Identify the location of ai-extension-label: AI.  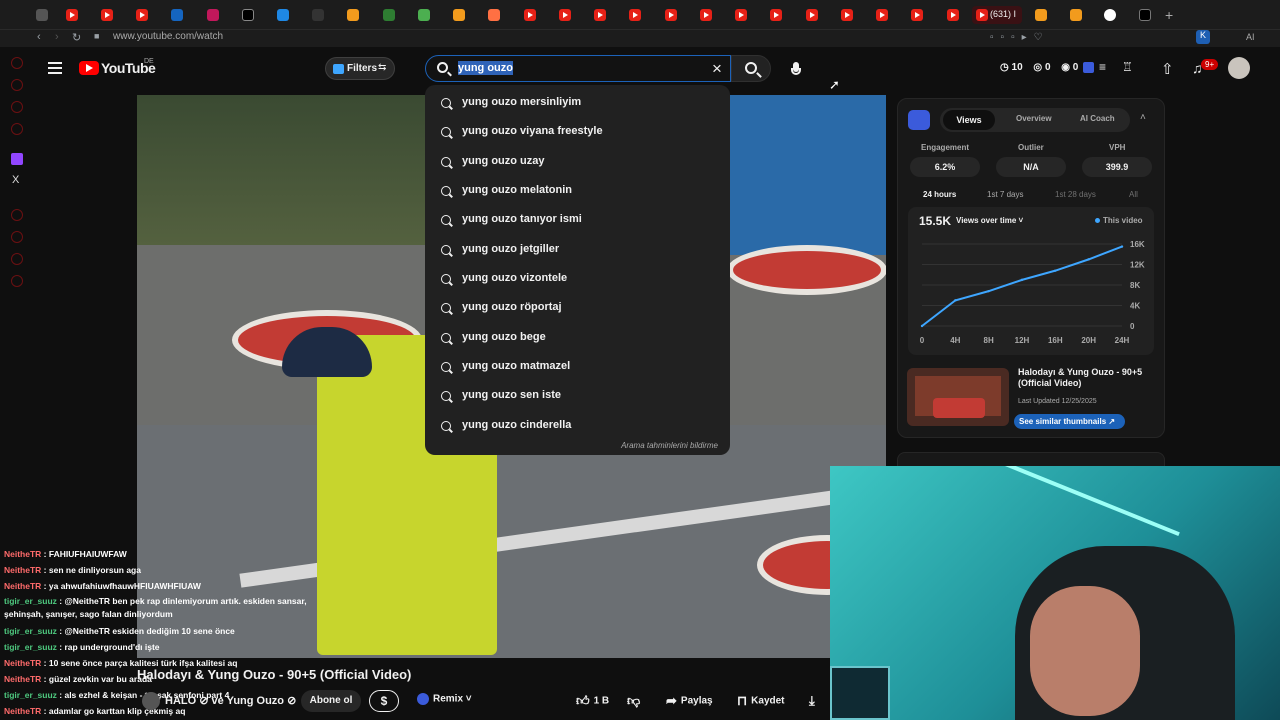
(1250, 37).